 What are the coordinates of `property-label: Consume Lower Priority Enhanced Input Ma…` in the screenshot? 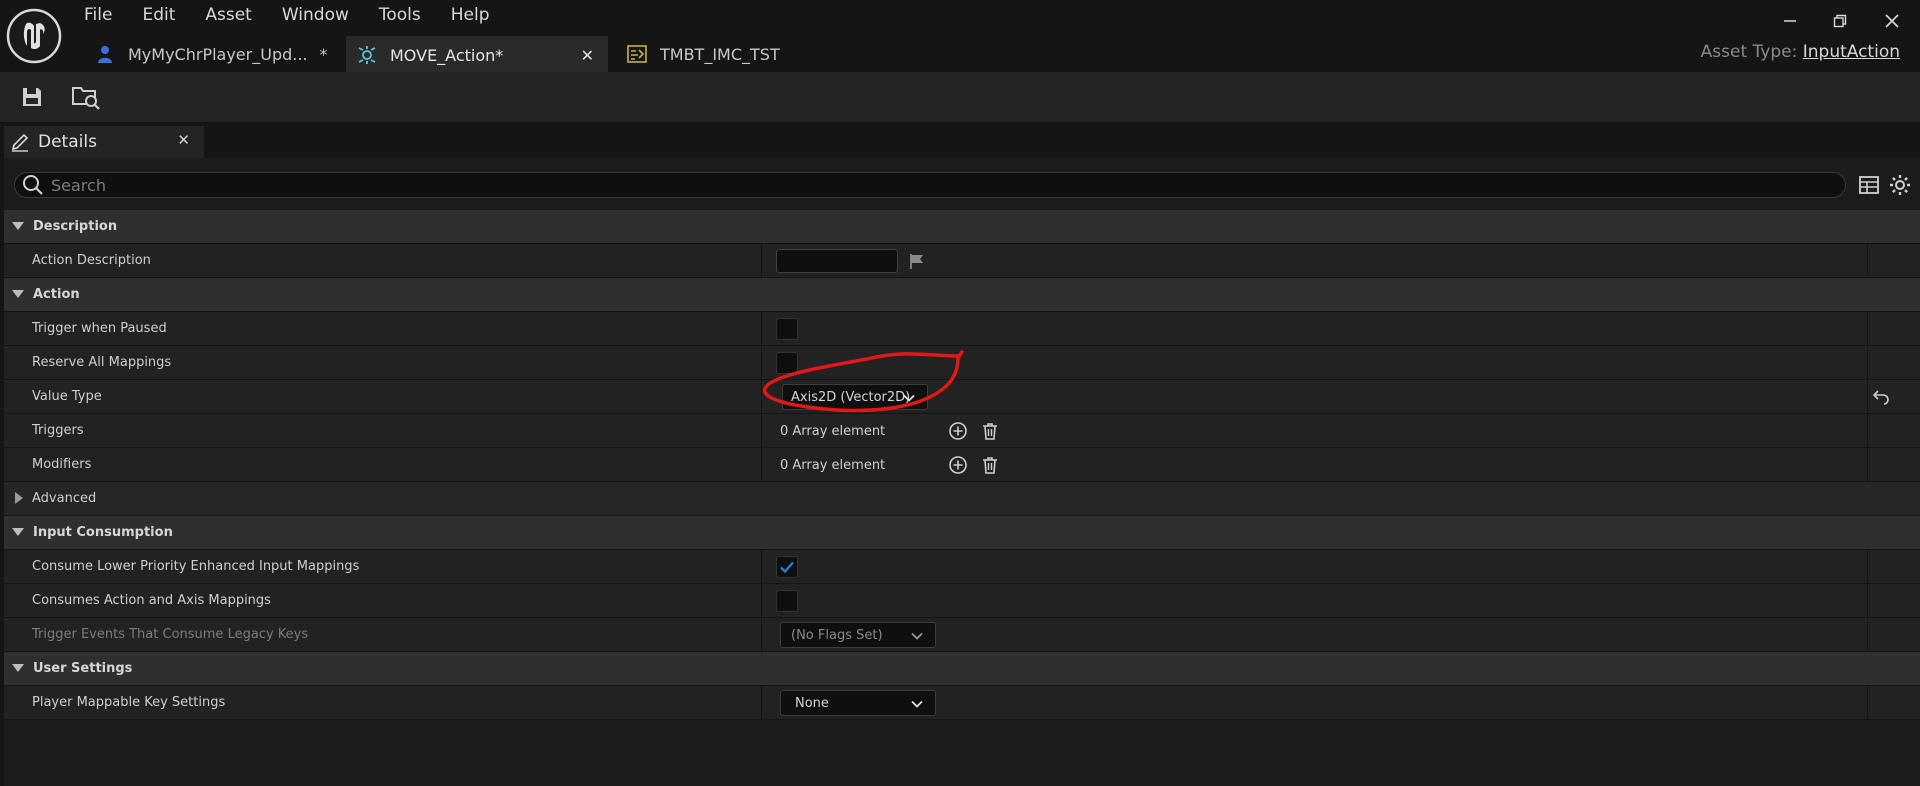 It's located at (196, 566).